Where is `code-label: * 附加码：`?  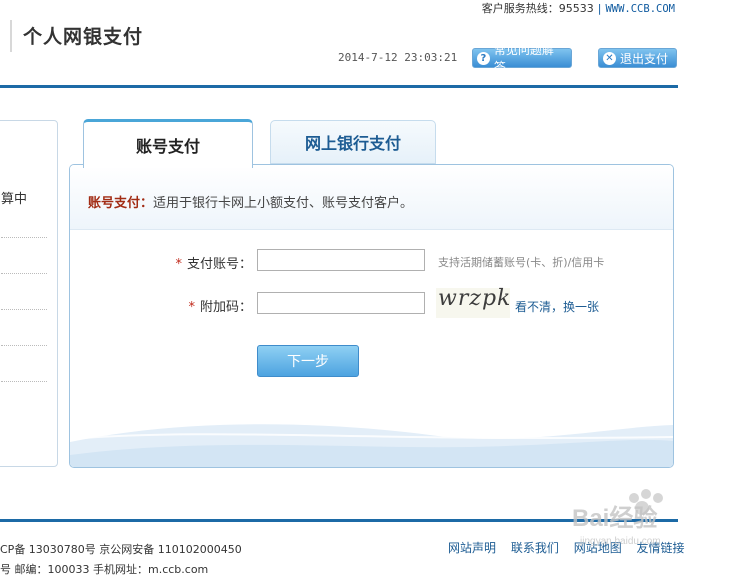
code-label: * 附加码： is located at coordinates (196, 305).